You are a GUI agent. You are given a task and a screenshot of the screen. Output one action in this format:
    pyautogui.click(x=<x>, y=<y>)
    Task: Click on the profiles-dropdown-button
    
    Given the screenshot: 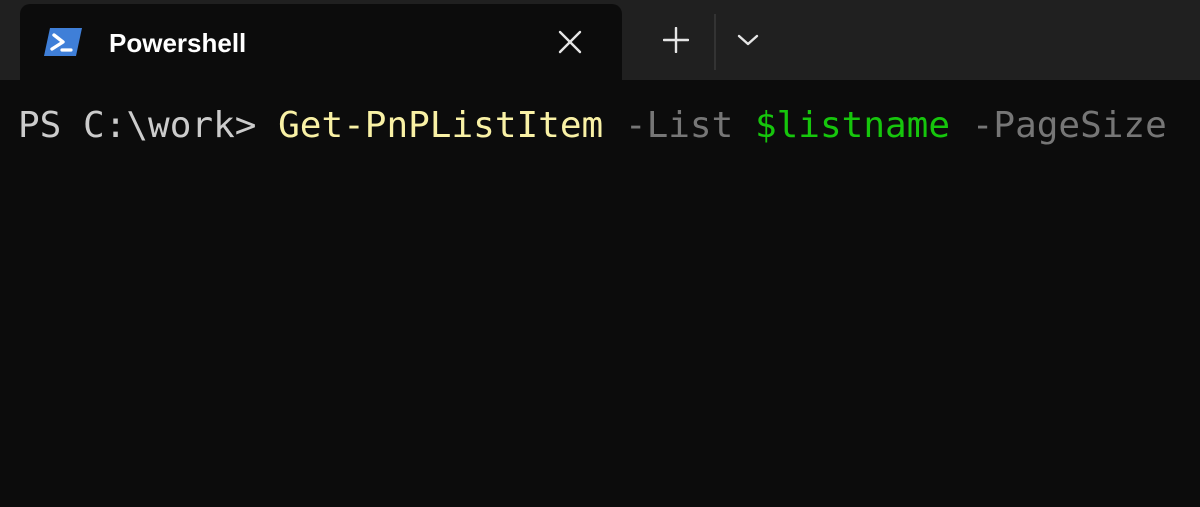 What is the action you would take?
    pyautogui.click(x=748, y=40)
    